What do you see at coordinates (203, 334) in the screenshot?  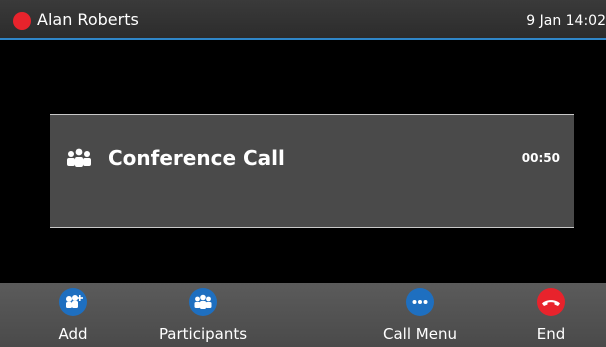 I see `participants-label: Participants` at bounding box center [203, 334].